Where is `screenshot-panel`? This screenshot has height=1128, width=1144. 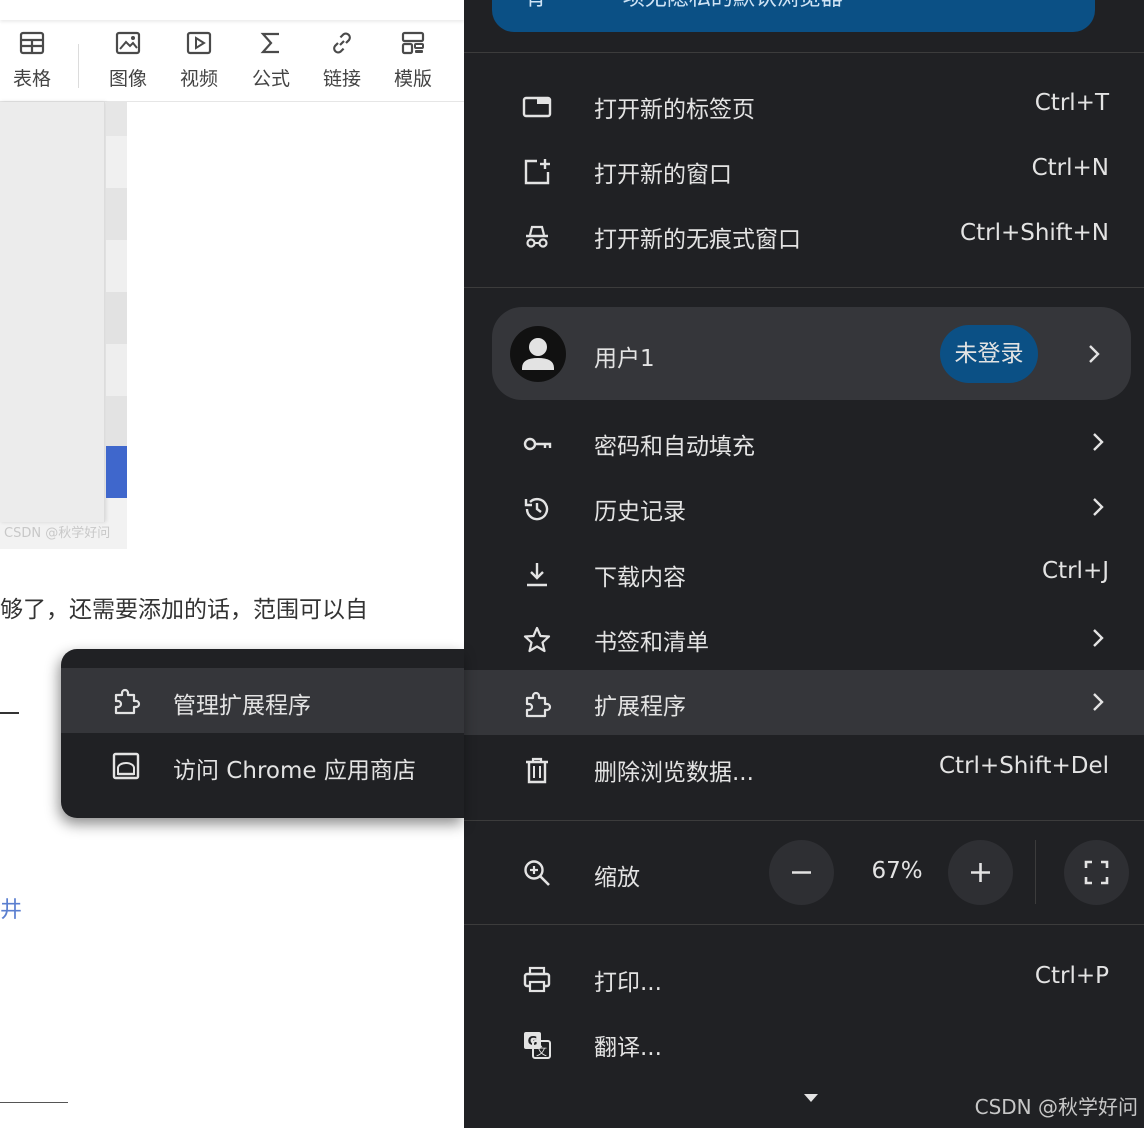 screenshot-panel is located at coordinates (52, 312).